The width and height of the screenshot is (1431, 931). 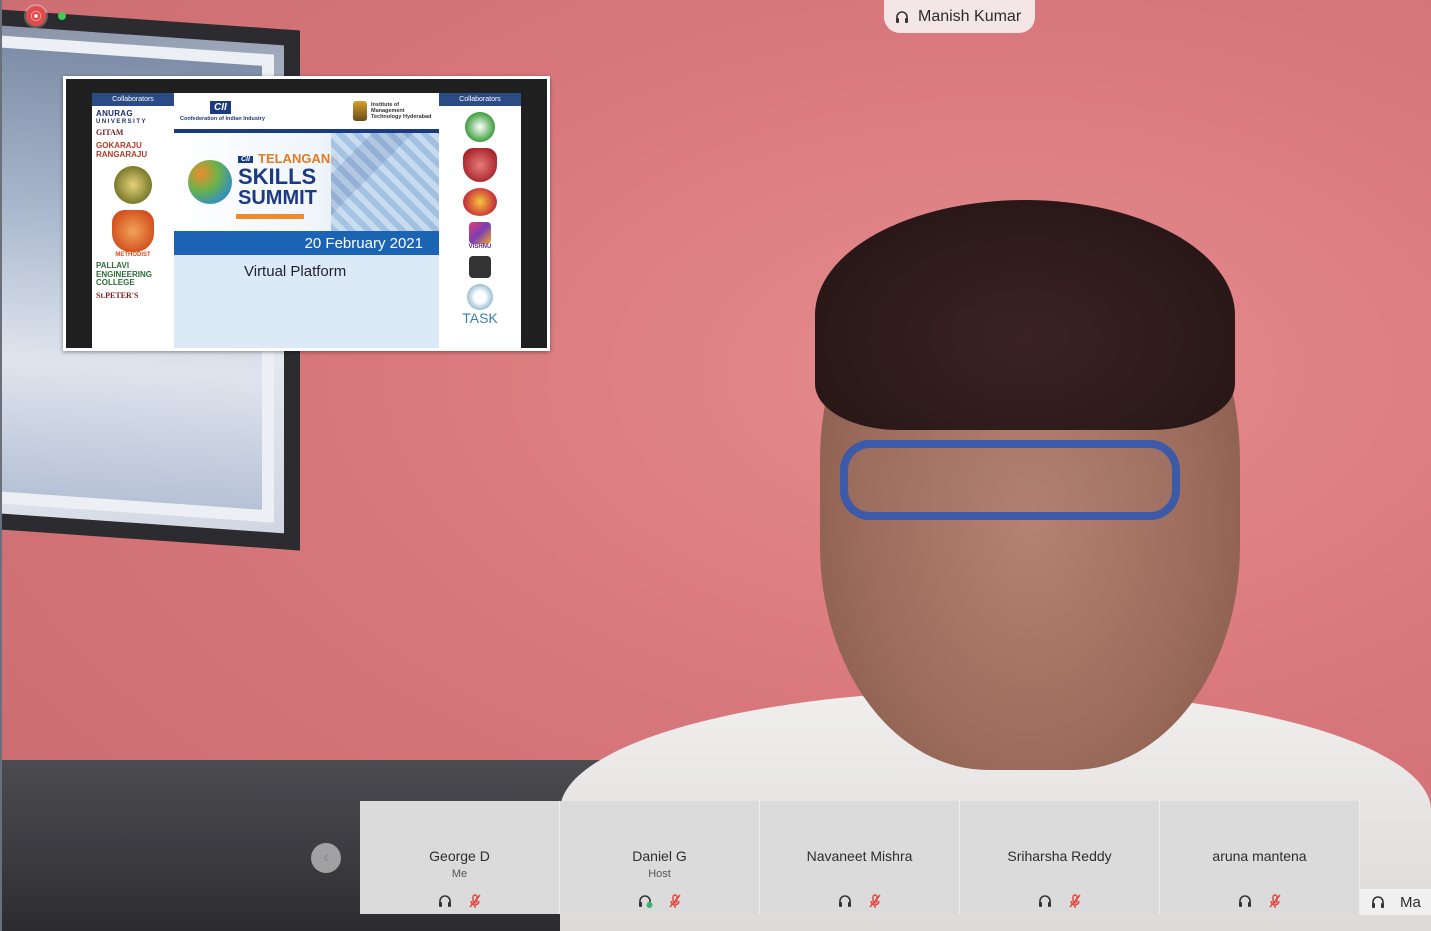 I want to click on participant-tile: George D Me, so click(x=460, y=857).